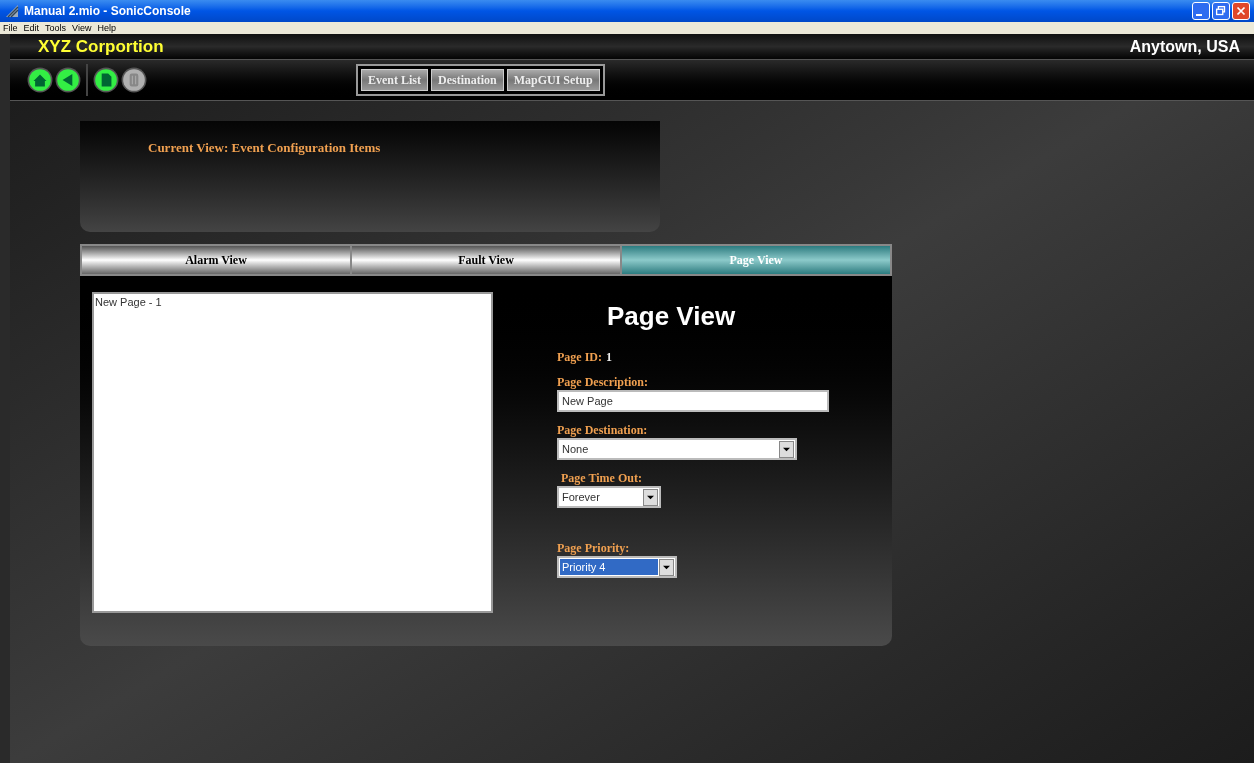 The image size is (1254, 763). I want to click on list-item: New Page - 1, so click(292, 302).